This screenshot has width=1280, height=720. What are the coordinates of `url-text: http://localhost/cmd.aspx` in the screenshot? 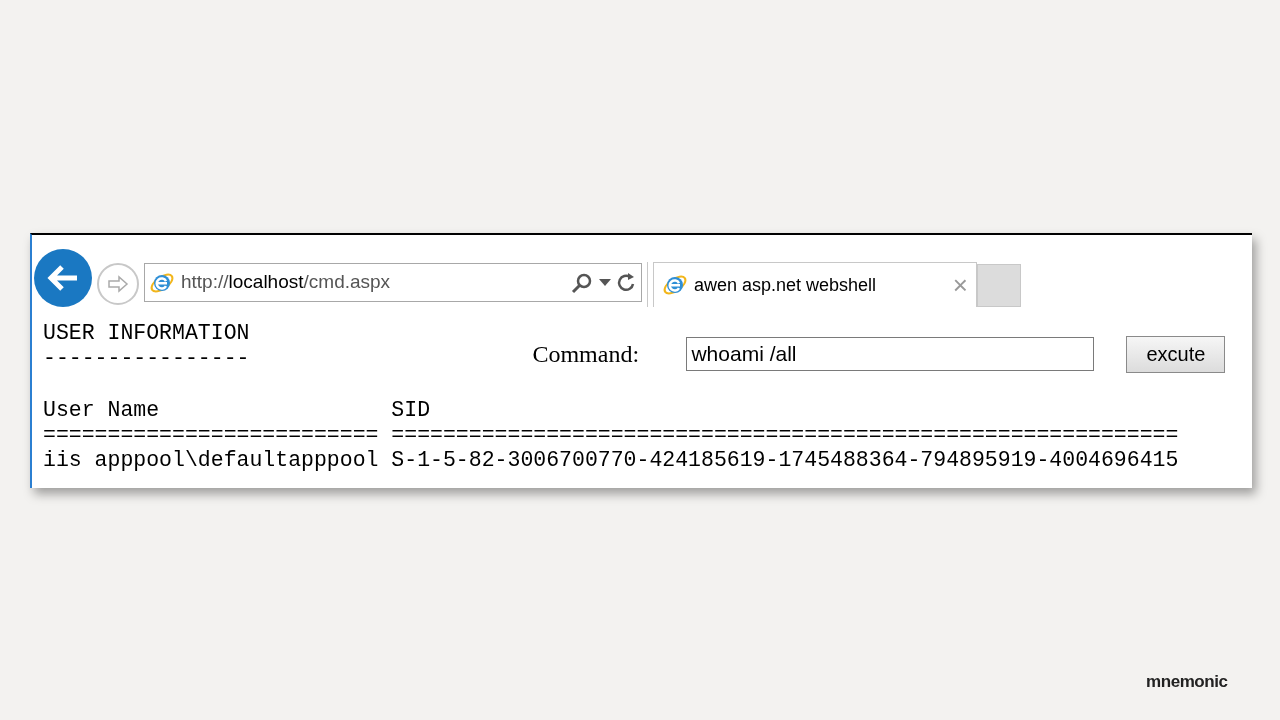 It's located at (286, 282).